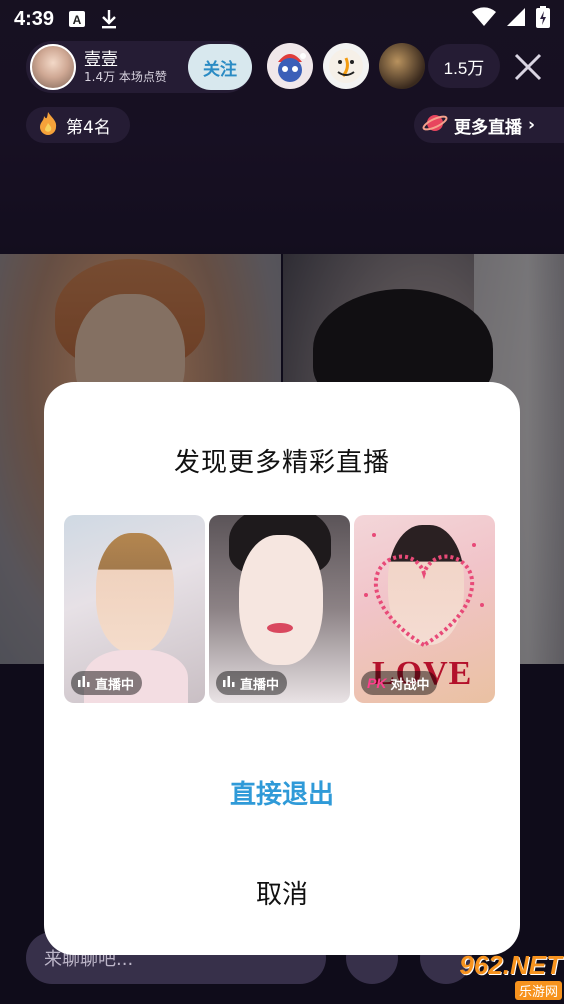  I want to click on rank-label: 第4名, so click(88, 127).